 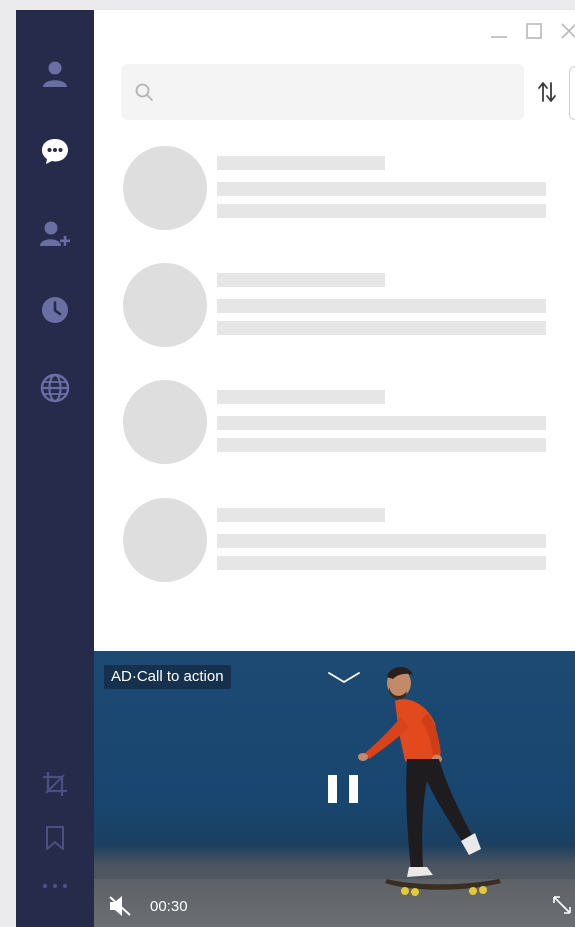 I want to click on close-button, so click(x=566, y=31).